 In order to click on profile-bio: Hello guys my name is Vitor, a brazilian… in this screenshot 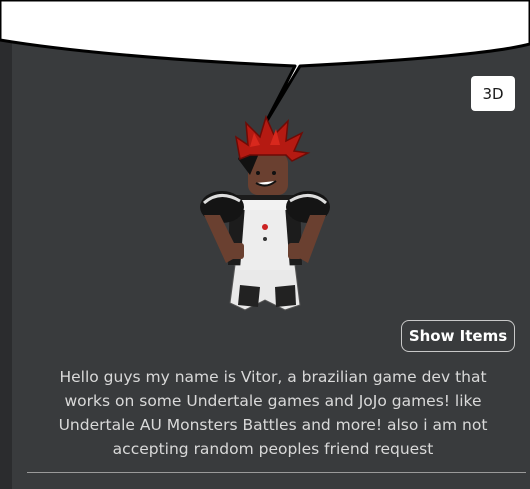, I will do `click(273, 413)`.